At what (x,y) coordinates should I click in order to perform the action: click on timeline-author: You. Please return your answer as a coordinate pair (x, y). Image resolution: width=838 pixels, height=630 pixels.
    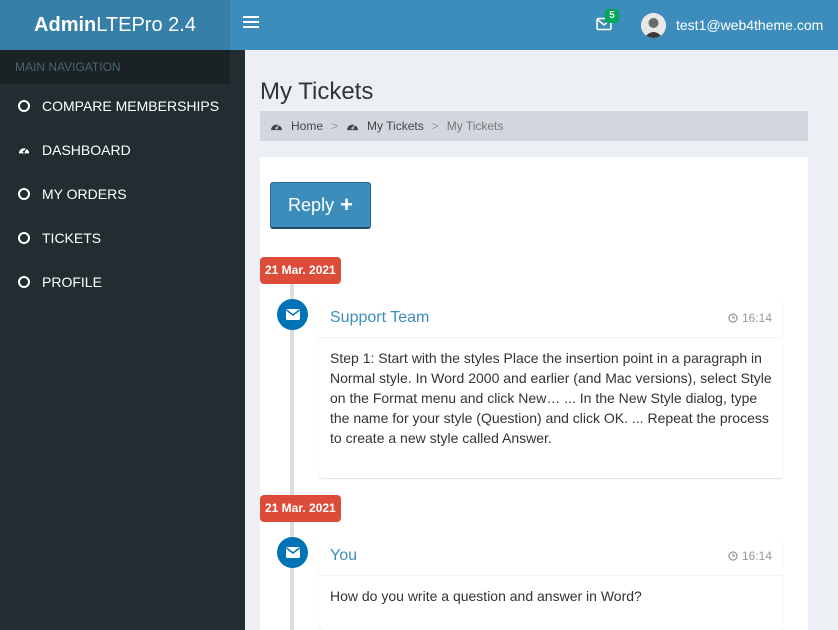
    Looking at the image, I should click on (343, 556).